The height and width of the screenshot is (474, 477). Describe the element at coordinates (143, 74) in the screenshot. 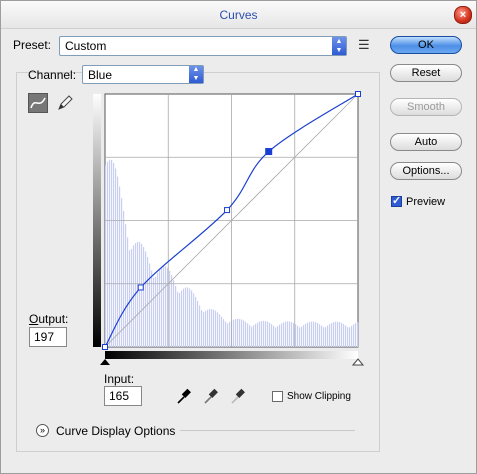

I see `channel-select: Blue ▲ ▼` at that location.